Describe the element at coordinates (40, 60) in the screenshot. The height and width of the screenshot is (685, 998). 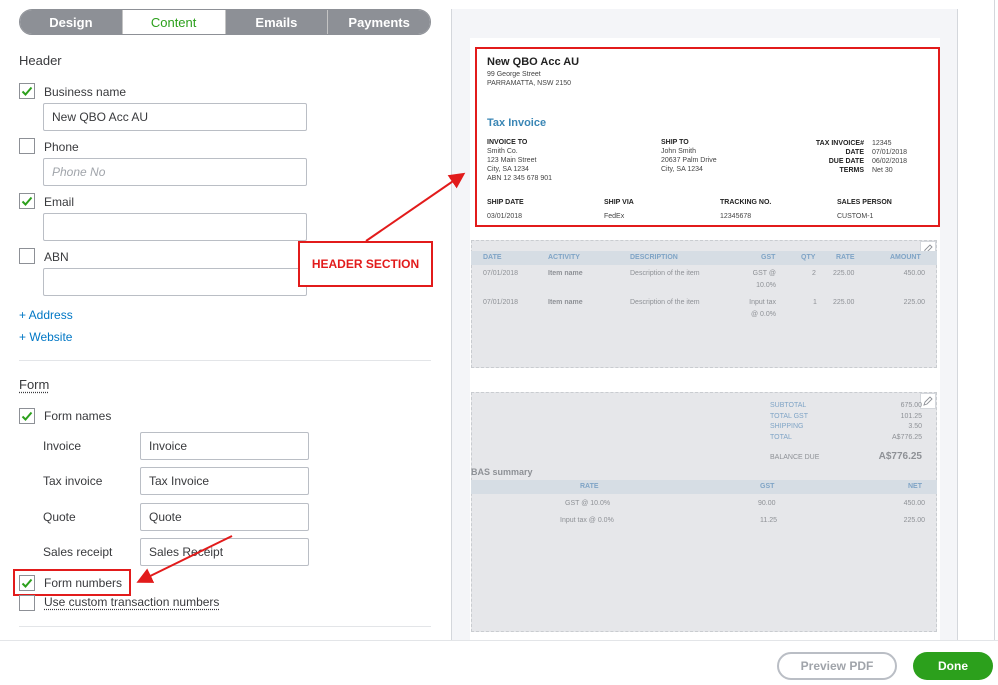
I see `header-section-title: Header` at that location.